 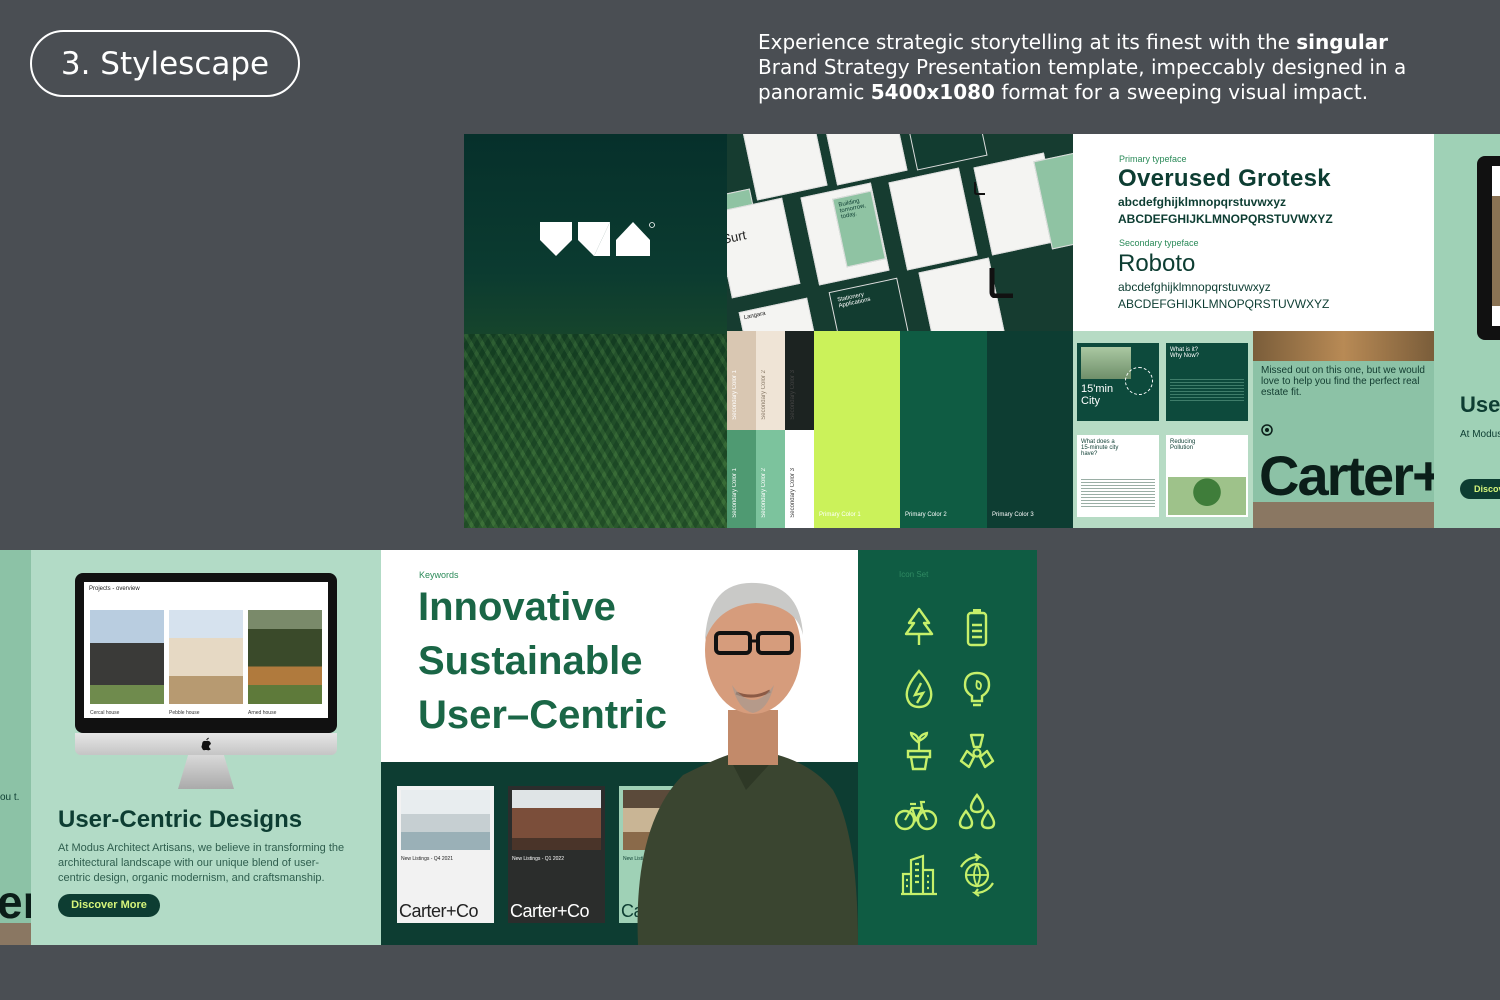 I want to click on discover-more-button: Discover More, so click(x=109, y=905).